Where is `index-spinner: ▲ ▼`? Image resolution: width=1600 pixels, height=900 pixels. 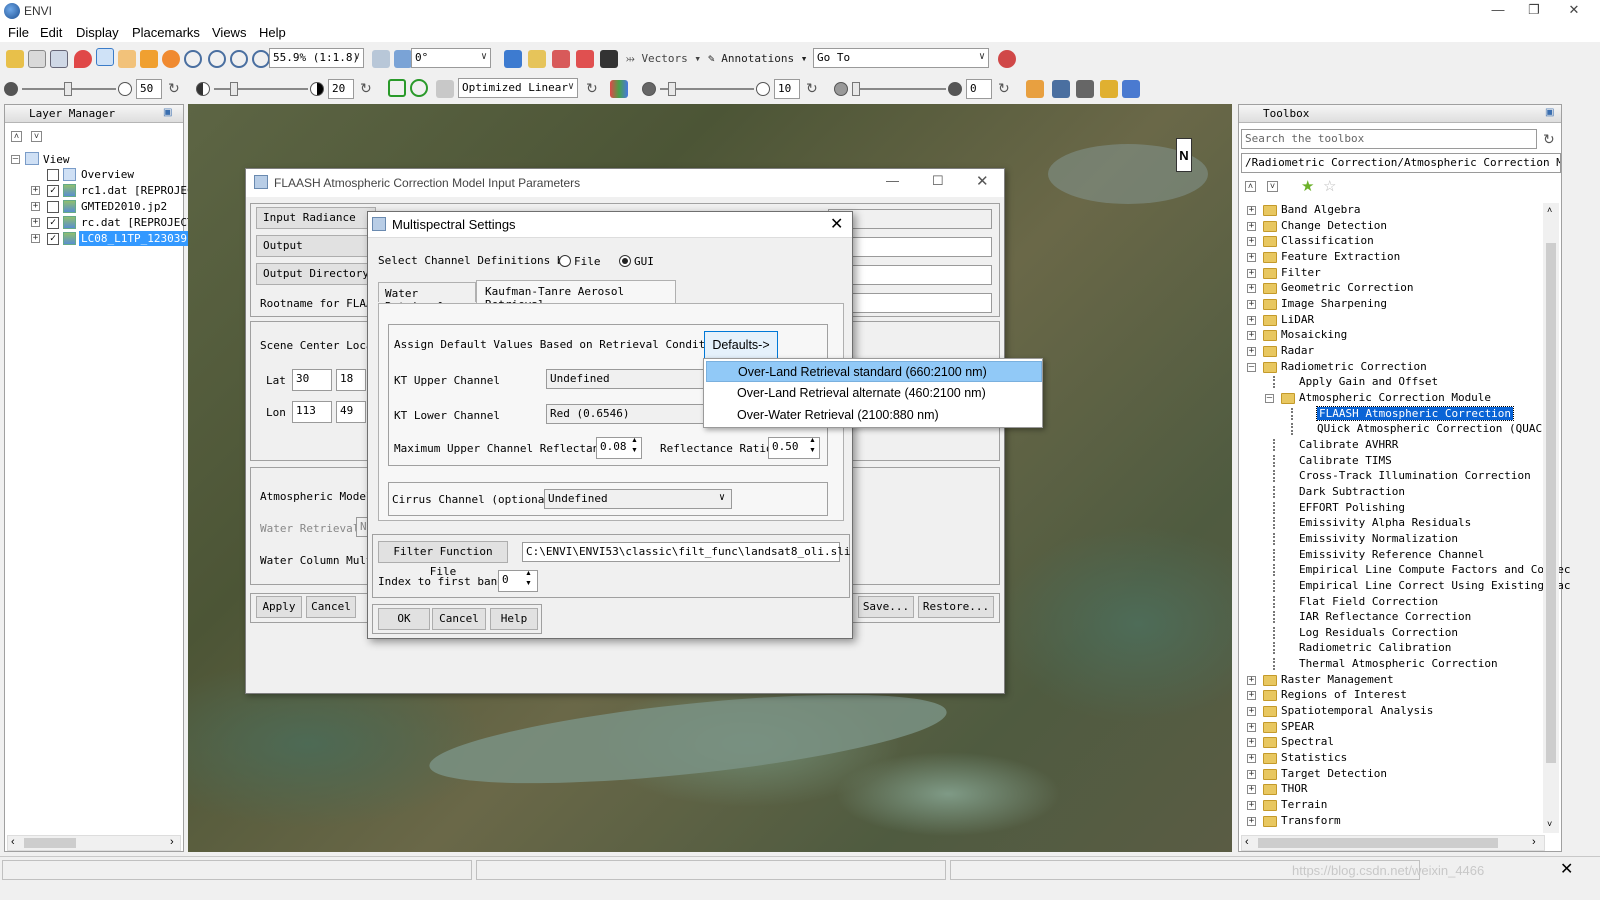
index-spinner: ▲ ▼ is located at coordinates (530, 580).